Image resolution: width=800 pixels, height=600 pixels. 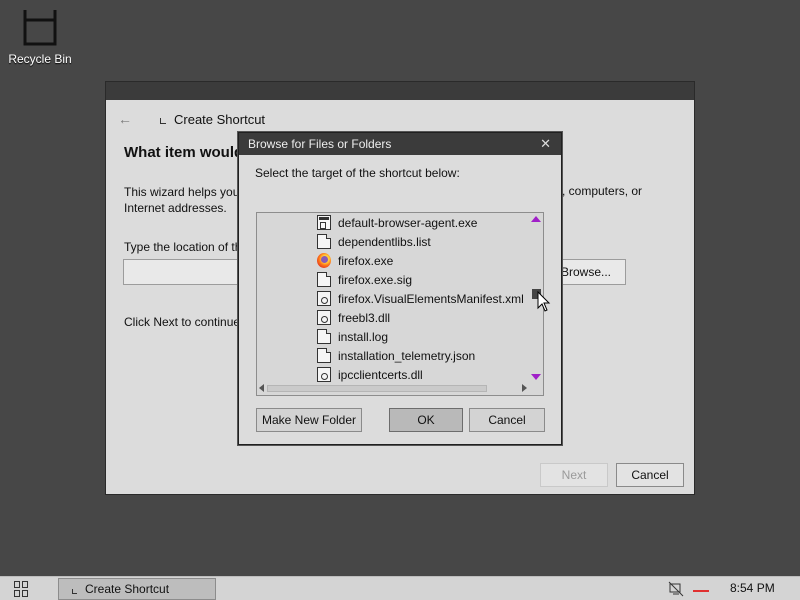 What do you see at coordinates (320, 144) in the screenshot?
I see `dialog-title: Browse for Files or Folders` at bounding box center [320, 144].